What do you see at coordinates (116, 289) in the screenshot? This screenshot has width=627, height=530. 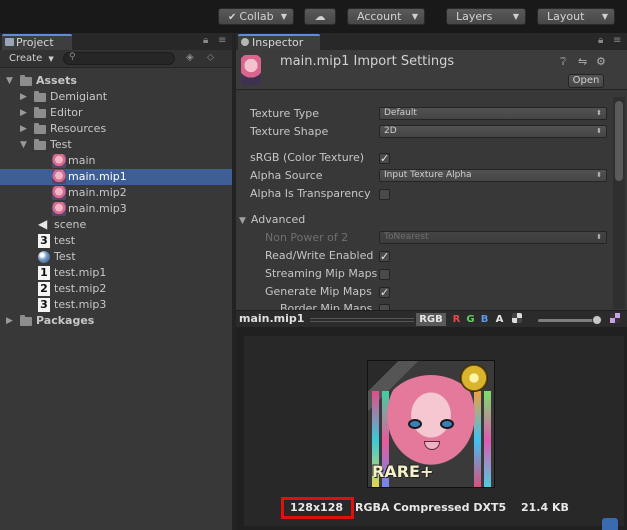 I see `tree-item: 2 test.mip2` at bounding box center [116, 289].